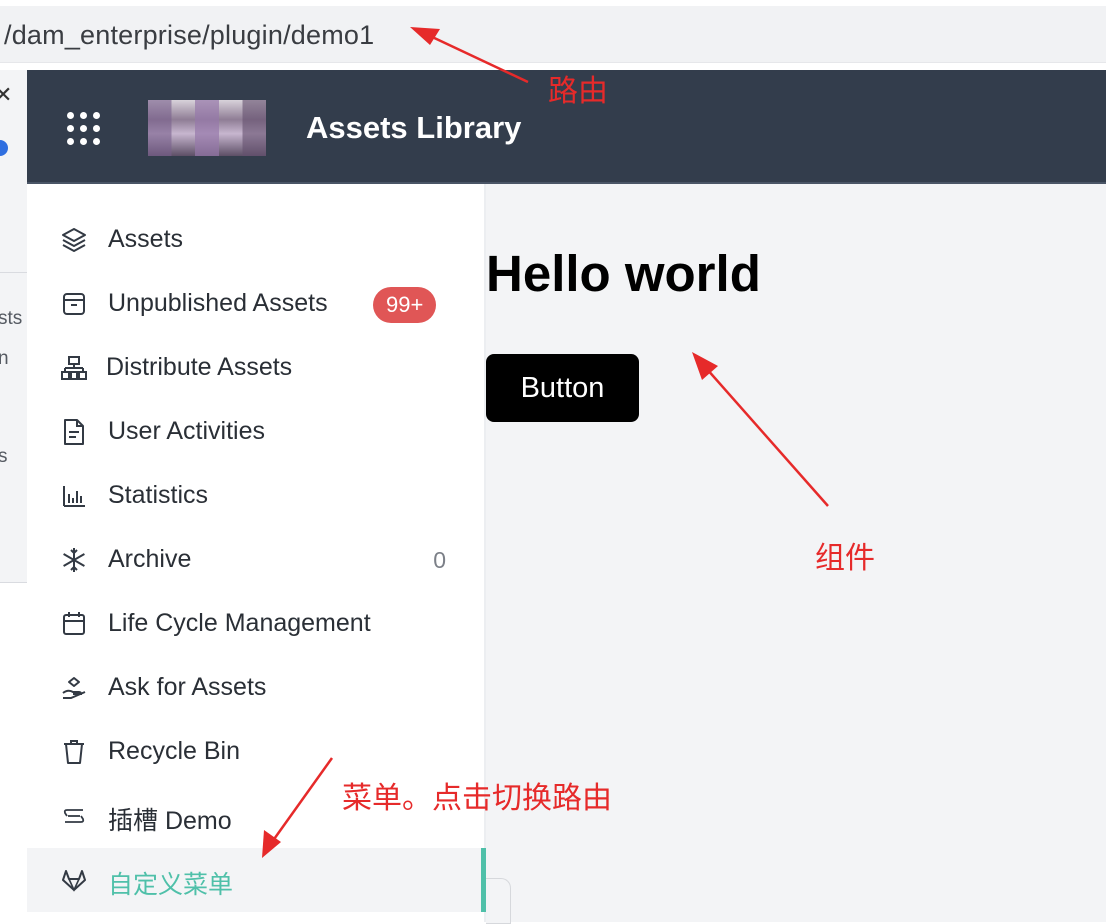 This screenshot has width=1106, height=924. What do you see at coordinates (405, 305) in the screenshot?
I see `count-badge: 99+` at bounding box center [405, 305].